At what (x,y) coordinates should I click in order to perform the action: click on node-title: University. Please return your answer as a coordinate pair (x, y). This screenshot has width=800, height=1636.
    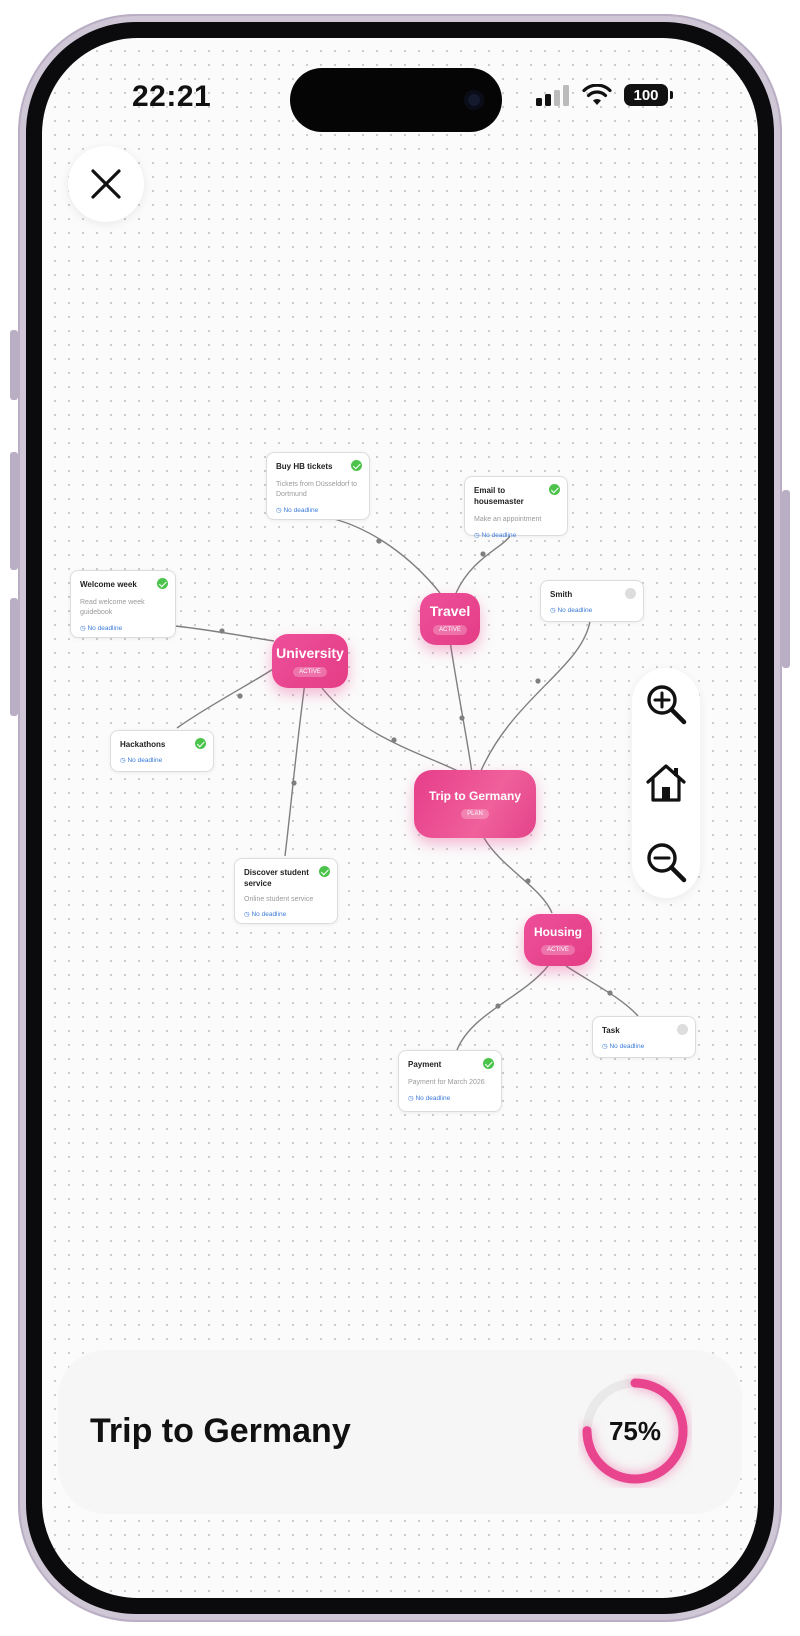
    Looking at the image, I should click on (310, 653).